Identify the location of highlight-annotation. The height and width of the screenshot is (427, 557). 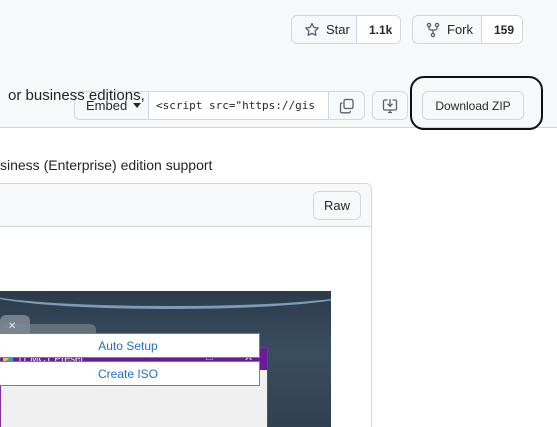
(476, 103).